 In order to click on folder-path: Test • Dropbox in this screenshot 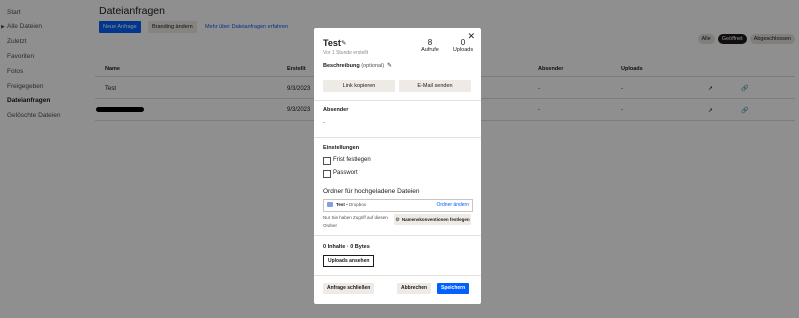, I will do `click(351, 204)`.